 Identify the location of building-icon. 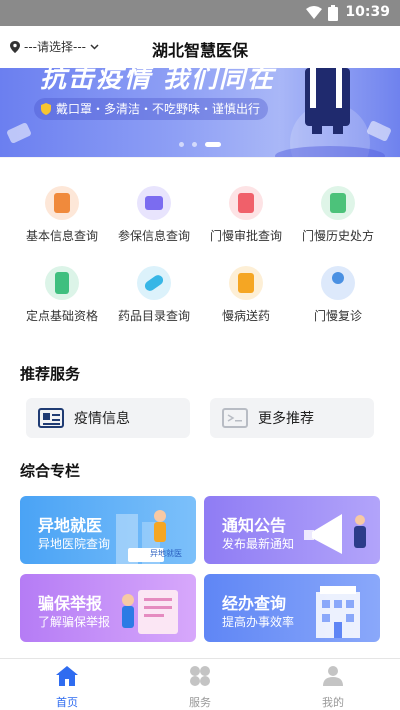
(62, 283).